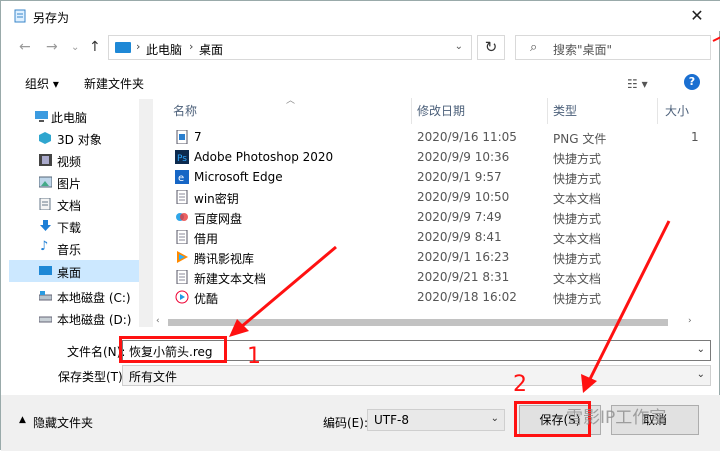  Describe the element at coordinates (520, 384) in the screenshot. I see `step-number-2: 2` at that location.